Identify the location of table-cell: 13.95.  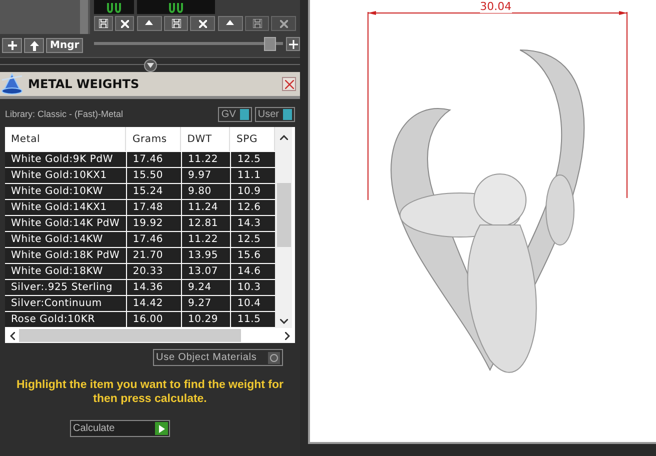
(207, 255).